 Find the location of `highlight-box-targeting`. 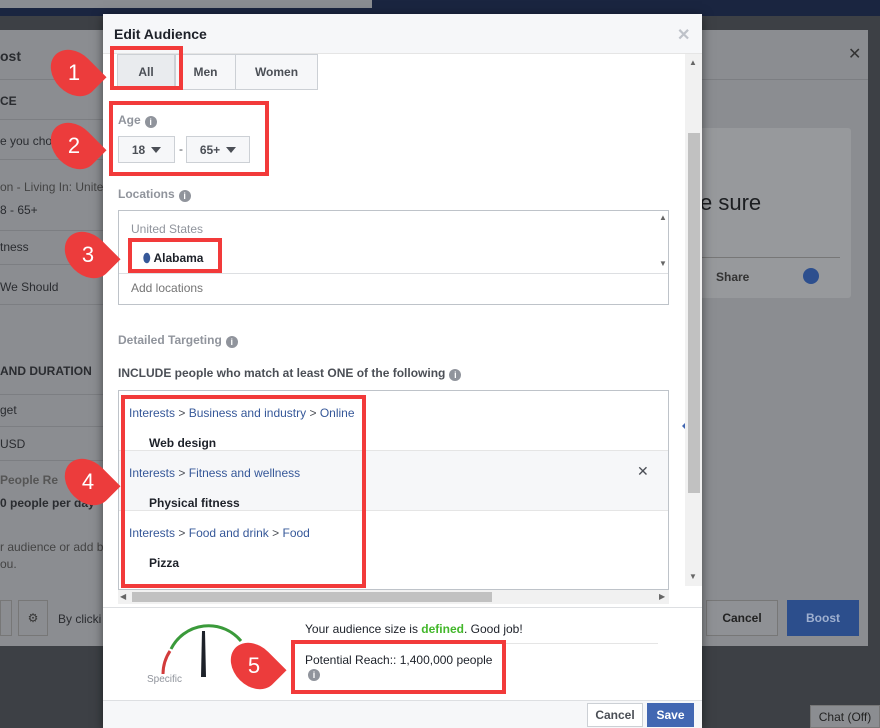

highlight-box-targeting is located at coordinates (243, 491).